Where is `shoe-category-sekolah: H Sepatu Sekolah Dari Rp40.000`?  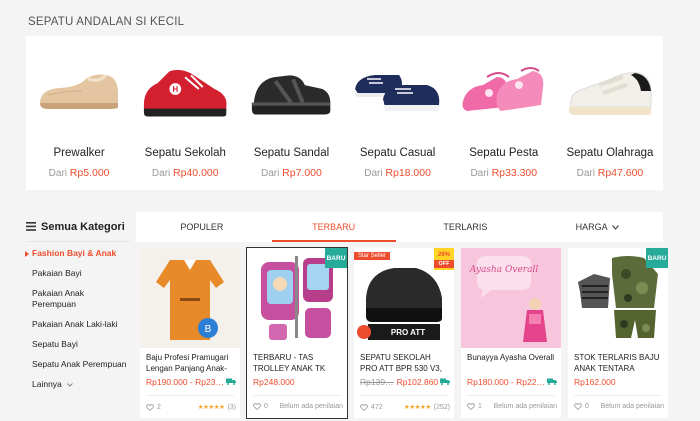 shoe-category-sekolah: H Sepatu Sekolah Dari Rp40.000 is located at coordinates (185, 113).